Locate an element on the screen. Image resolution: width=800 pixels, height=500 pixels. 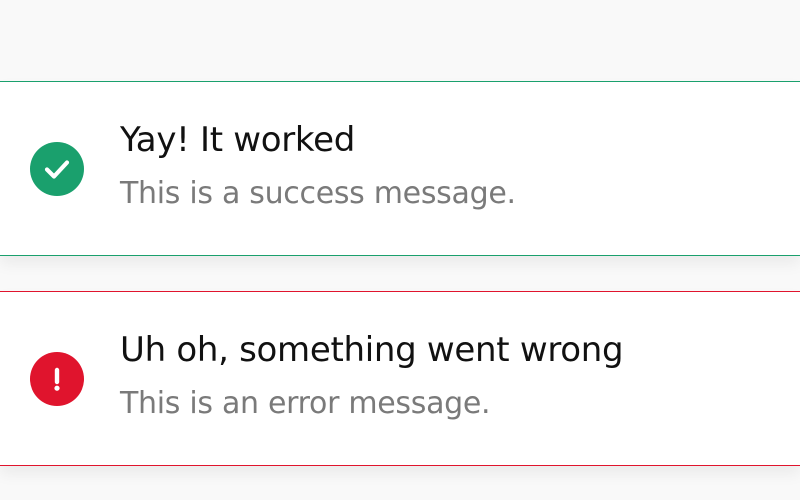
check-circle-icon is located at coordinates (57, 169).